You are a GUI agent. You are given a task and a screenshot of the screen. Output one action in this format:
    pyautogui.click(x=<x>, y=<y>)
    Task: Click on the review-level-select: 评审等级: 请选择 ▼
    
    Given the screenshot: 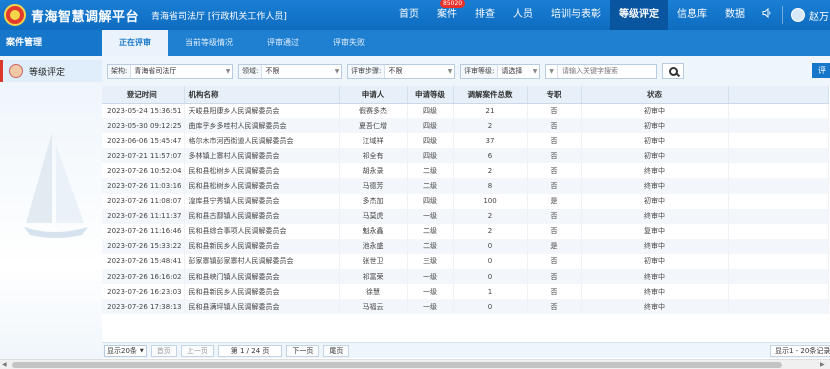 What is the action you would take?
    pyautogui.click(x=500, y=71)
    